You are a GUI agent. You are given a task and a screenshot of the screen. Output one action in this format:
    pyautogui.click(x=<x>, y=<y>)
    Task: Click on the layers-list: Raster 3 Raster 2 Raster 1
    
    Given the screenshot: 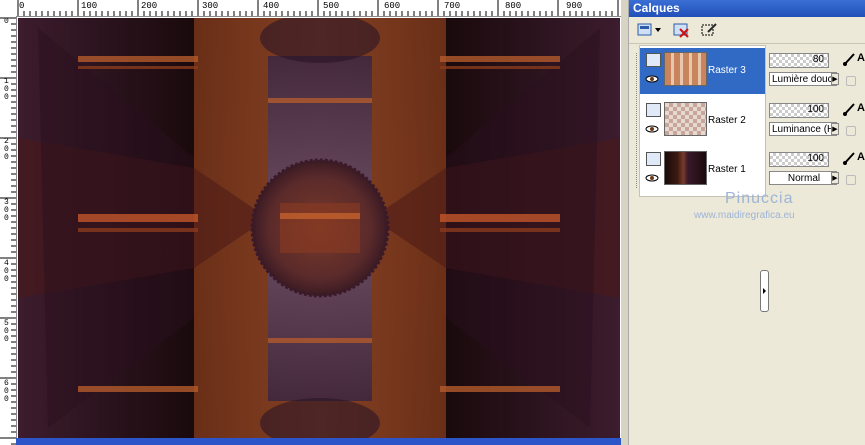 What is the action you would take?
    pyautogui.click(x=702, y=121)
    